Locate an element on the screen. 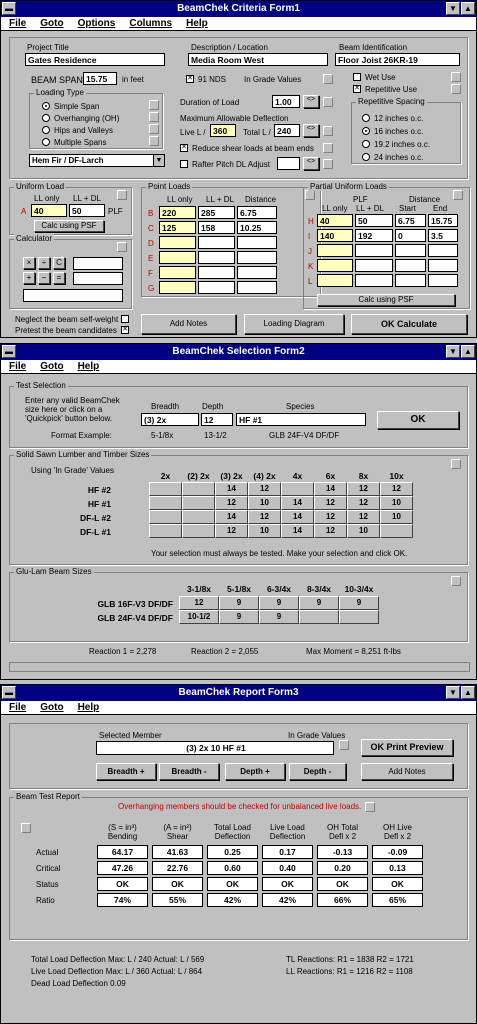 The image size is (477, 1024). calculator-help is located at coordinates (122, 247).